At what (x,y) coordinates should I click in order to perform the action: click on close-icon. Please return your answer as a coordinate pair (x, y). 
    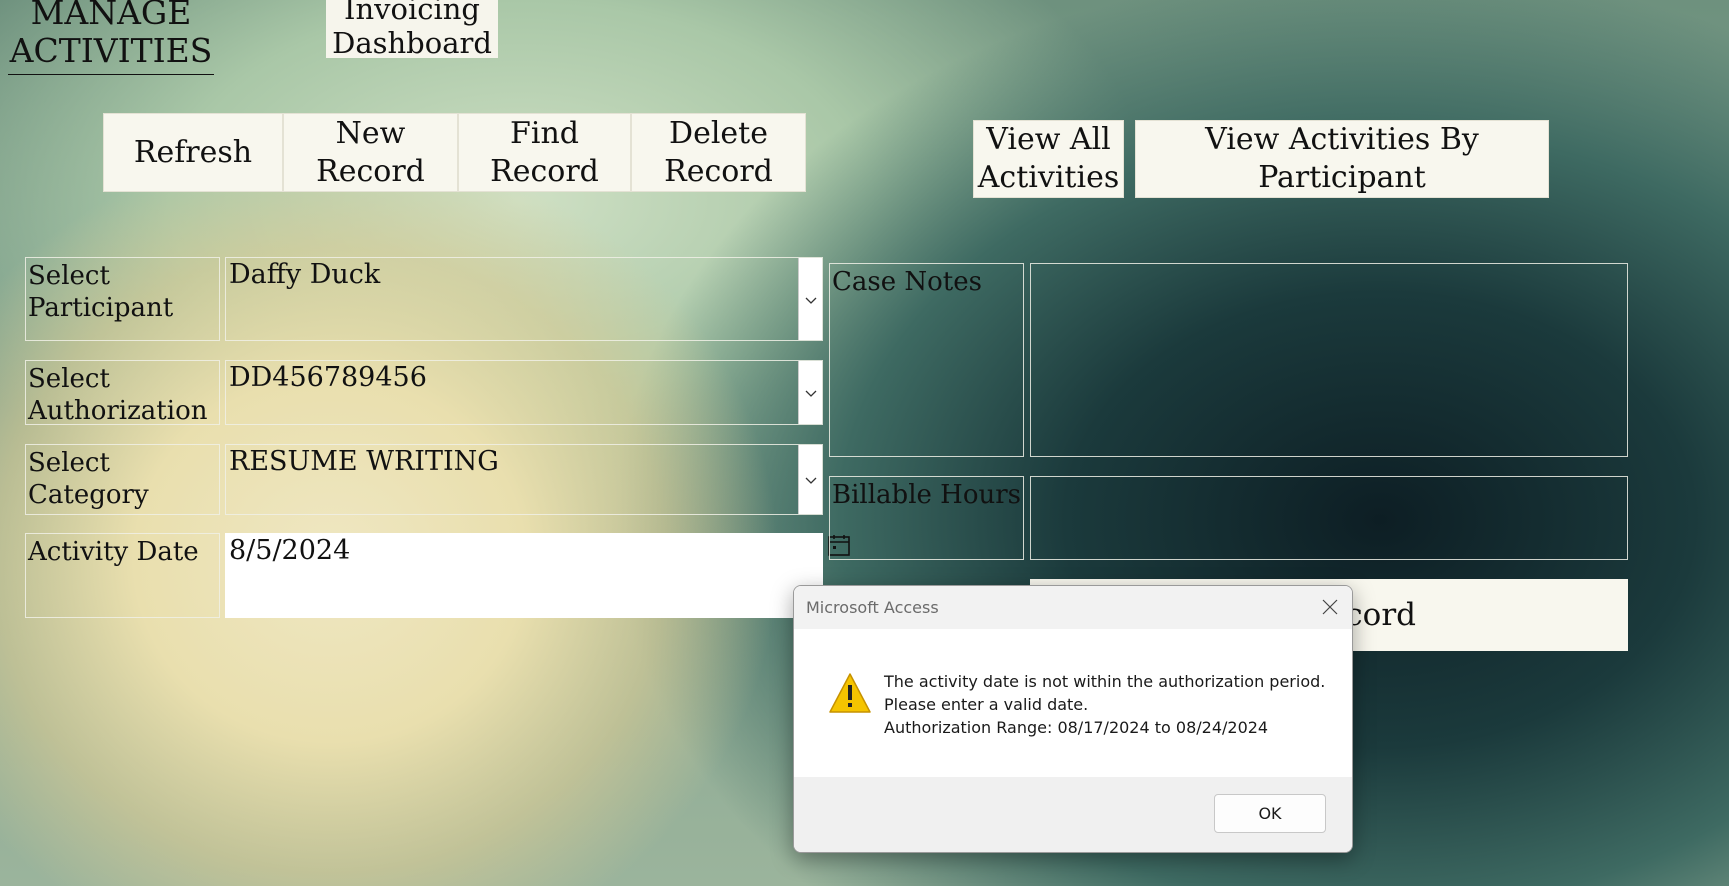
    Looking at the image, I should click on (1330, 607).